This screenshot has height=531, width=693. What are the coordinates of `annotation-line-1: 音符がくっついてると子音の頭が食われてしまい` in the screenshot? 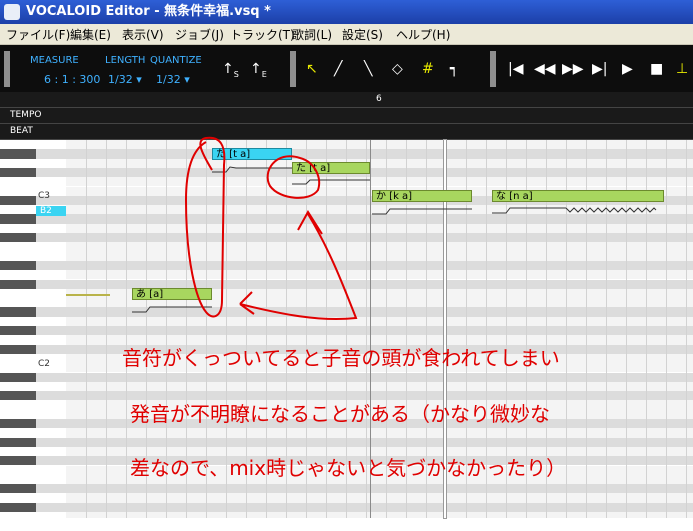 It's located at (341, 358).